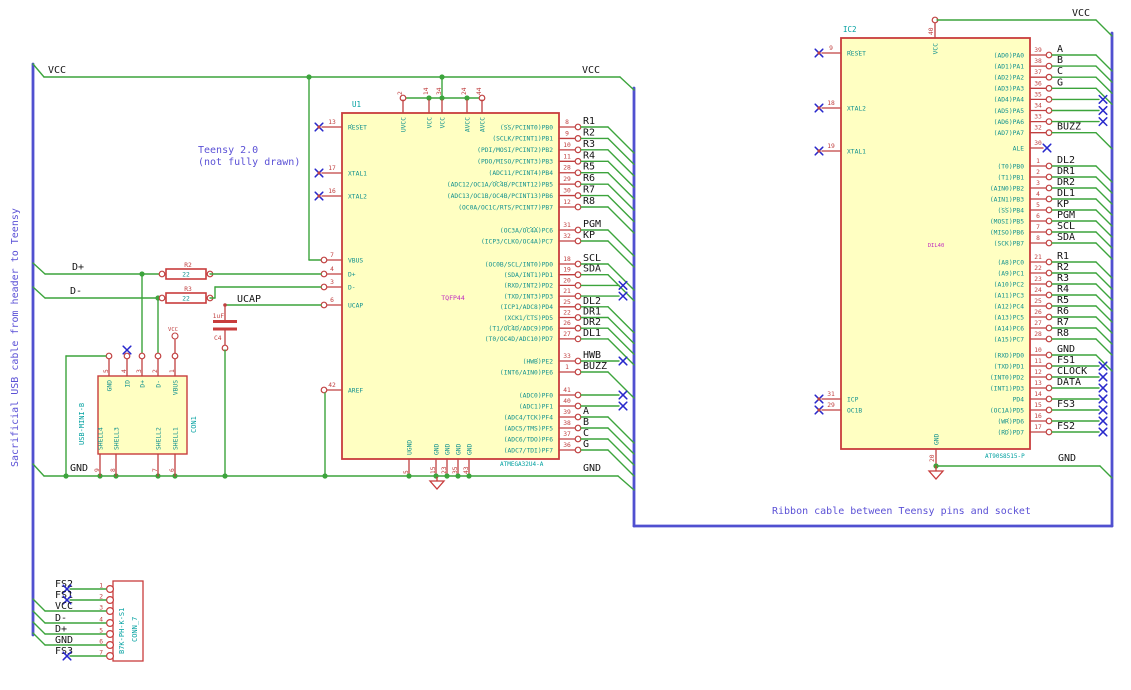  I want to click on net-label: D+, so click(78, 267).